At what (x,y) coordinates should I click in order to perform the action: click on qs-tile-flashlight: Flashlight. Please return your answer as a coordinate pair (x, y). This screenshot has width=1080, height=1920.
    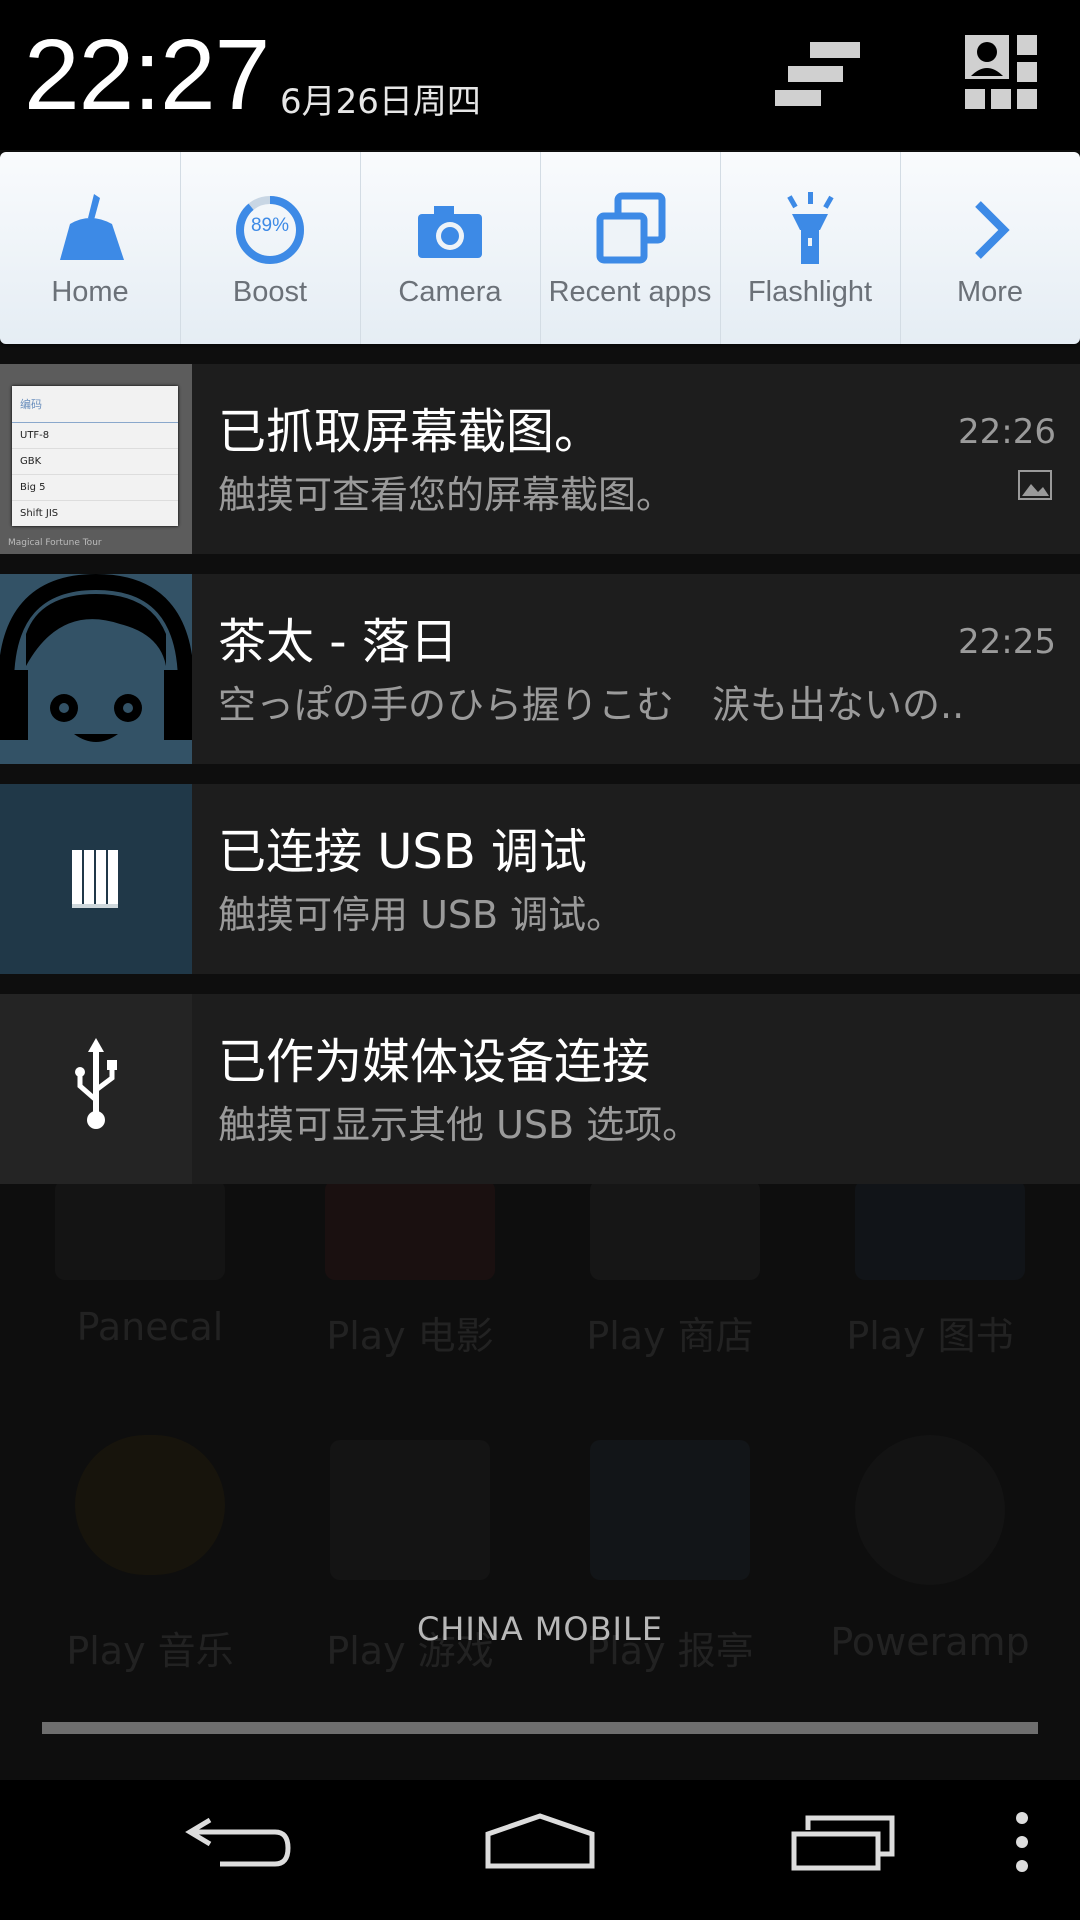
    Looking at the image, I should click on (810, 248).